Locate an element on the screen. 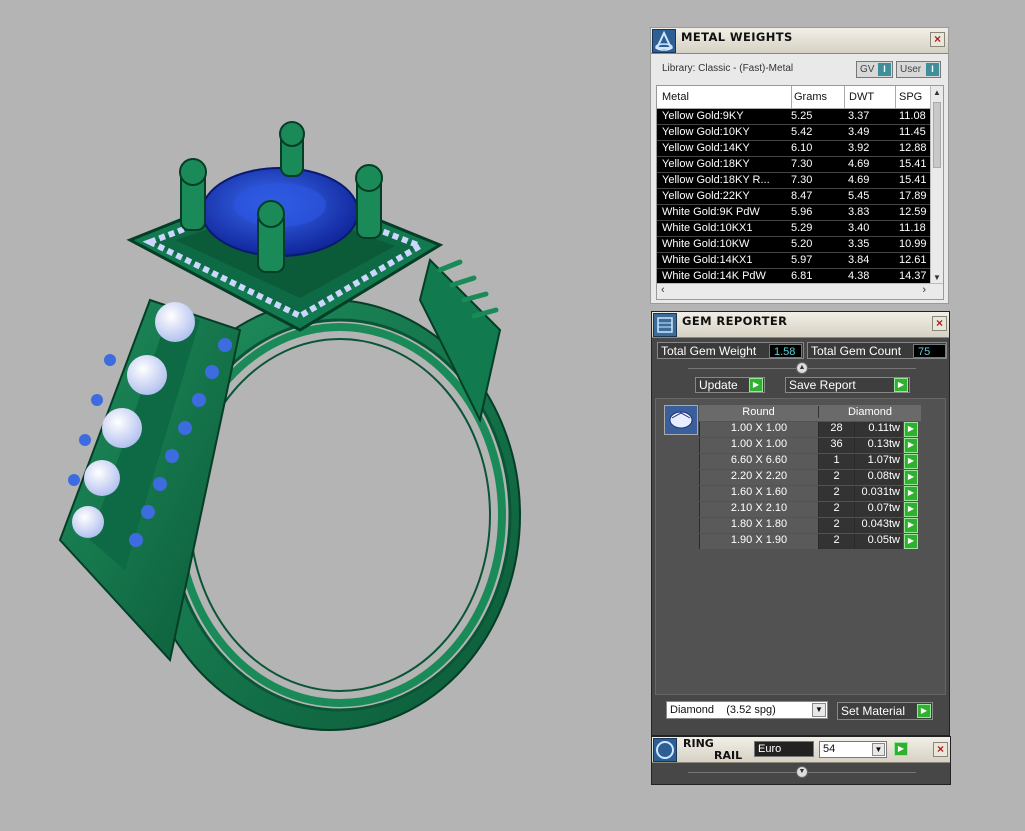 This screenshot has height=831, width=1025. gv-toggle-label: GV is located at coordinates (867, 69).